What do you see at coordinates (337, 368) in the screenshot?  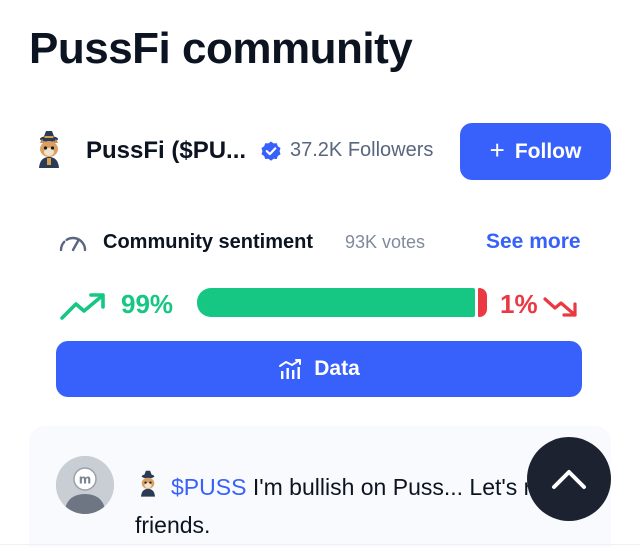 I see `data-button-label: Data` at bounding box center [337, 368].